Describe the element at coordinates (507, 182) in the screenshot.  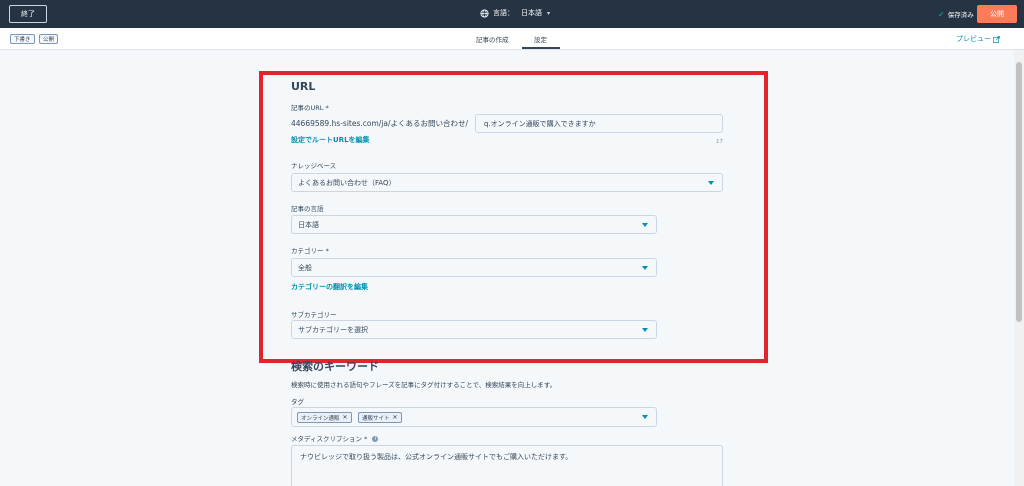
I see `knowledge-base-select: よくあるお問い合わせ（FAQ）` at that location.